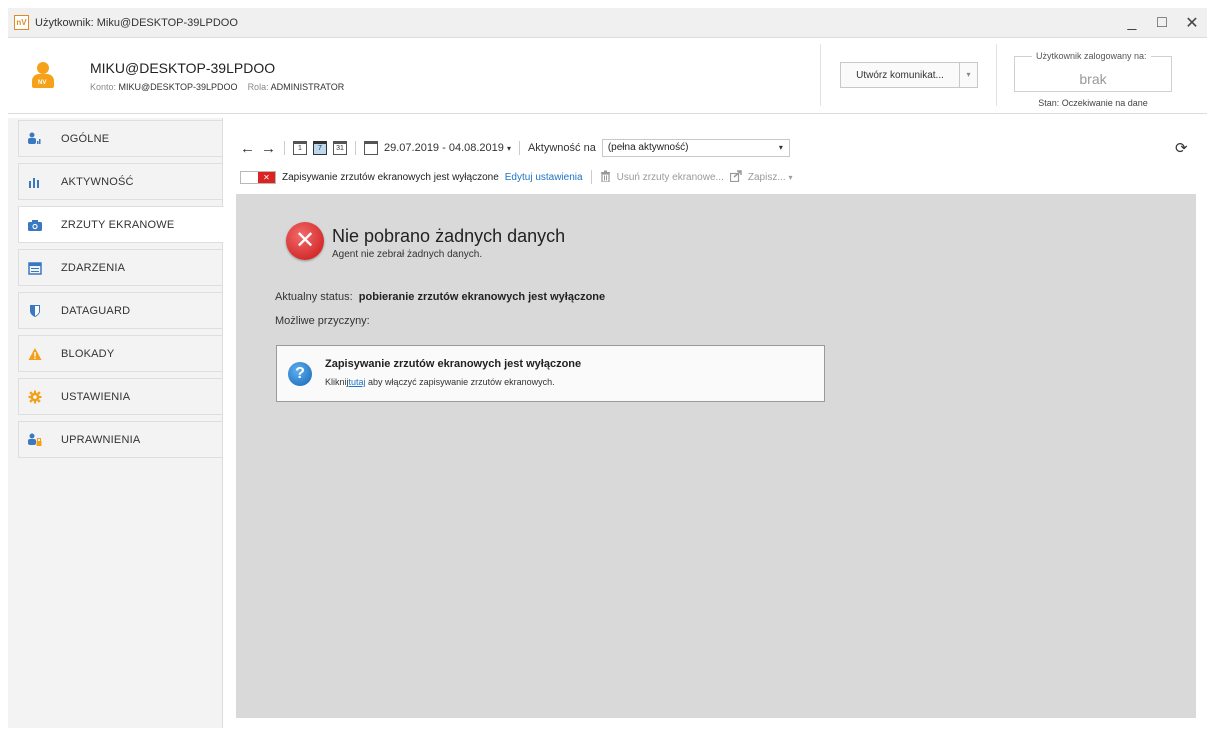 The image size is (1207, 733). Describe the element at coordinates (35, 311) in the screenshot. I see `shield-icon` at that location.